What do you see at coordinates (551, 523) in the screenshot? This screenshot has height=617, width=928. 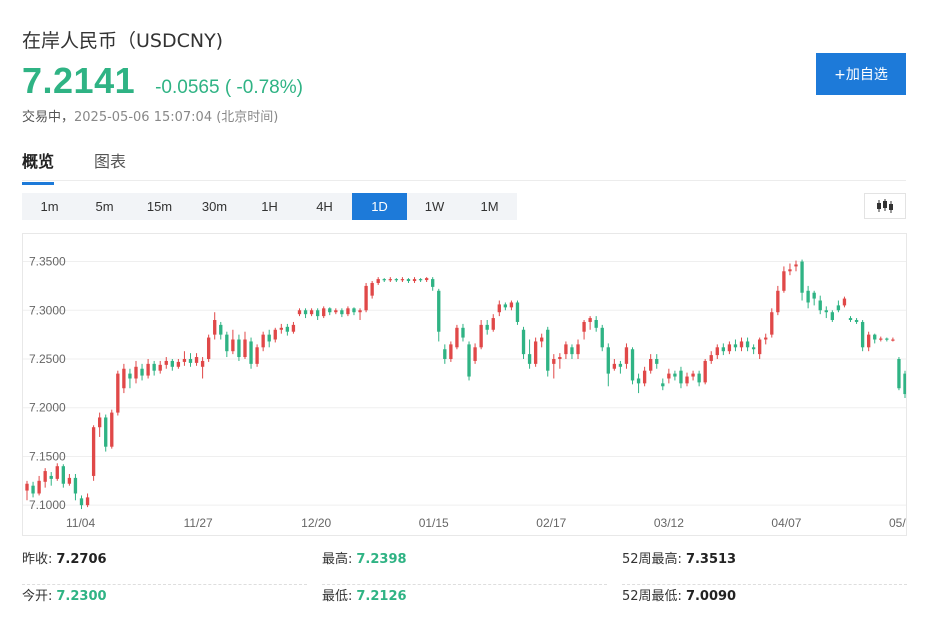 I see `x-tick-label: 02/17` at bounding box center [551, 523].